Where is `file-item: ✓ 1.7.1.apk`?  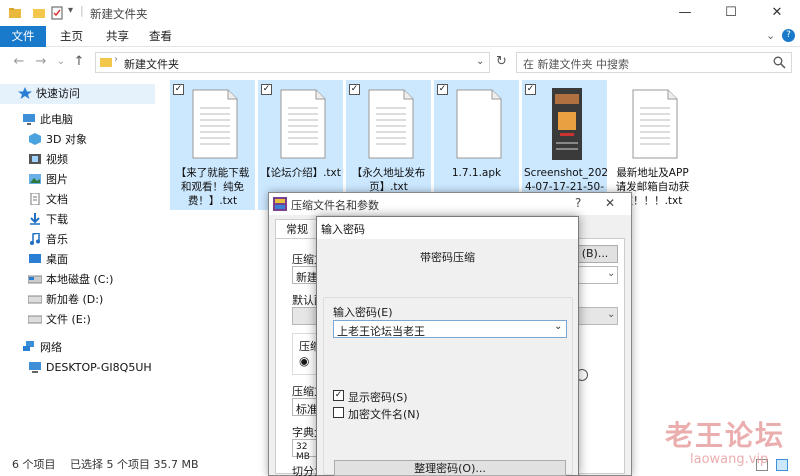
file-item: ✓ 1.7.1.apk is located at coordinates (476, 145).